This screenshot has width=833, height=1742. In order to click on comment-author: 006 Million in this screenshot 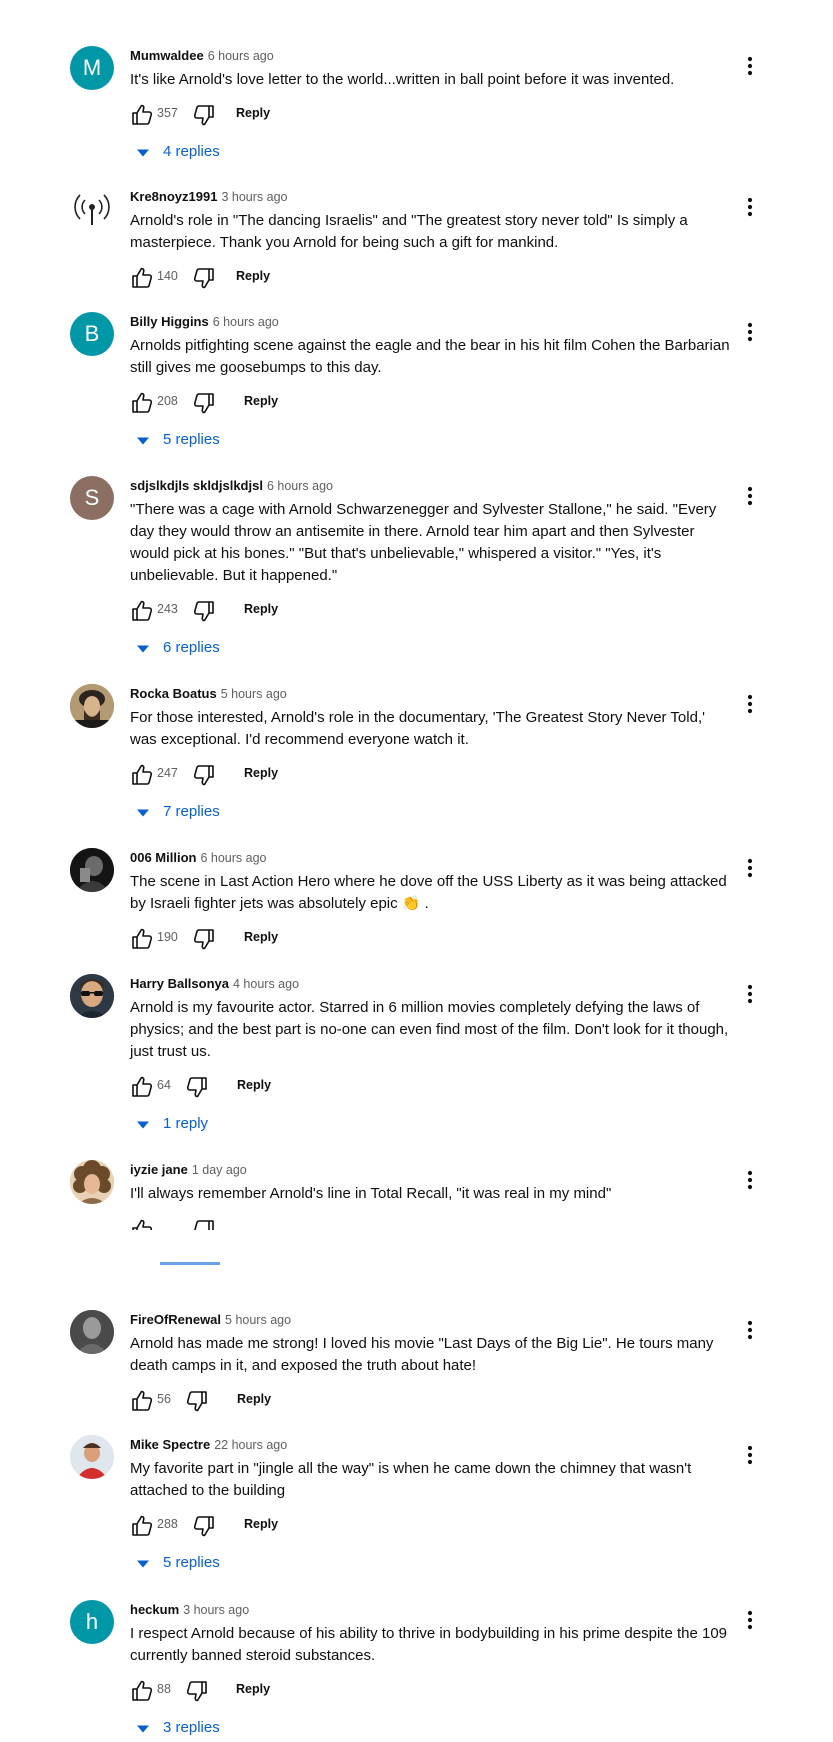, I will do `click(163, 857)`.